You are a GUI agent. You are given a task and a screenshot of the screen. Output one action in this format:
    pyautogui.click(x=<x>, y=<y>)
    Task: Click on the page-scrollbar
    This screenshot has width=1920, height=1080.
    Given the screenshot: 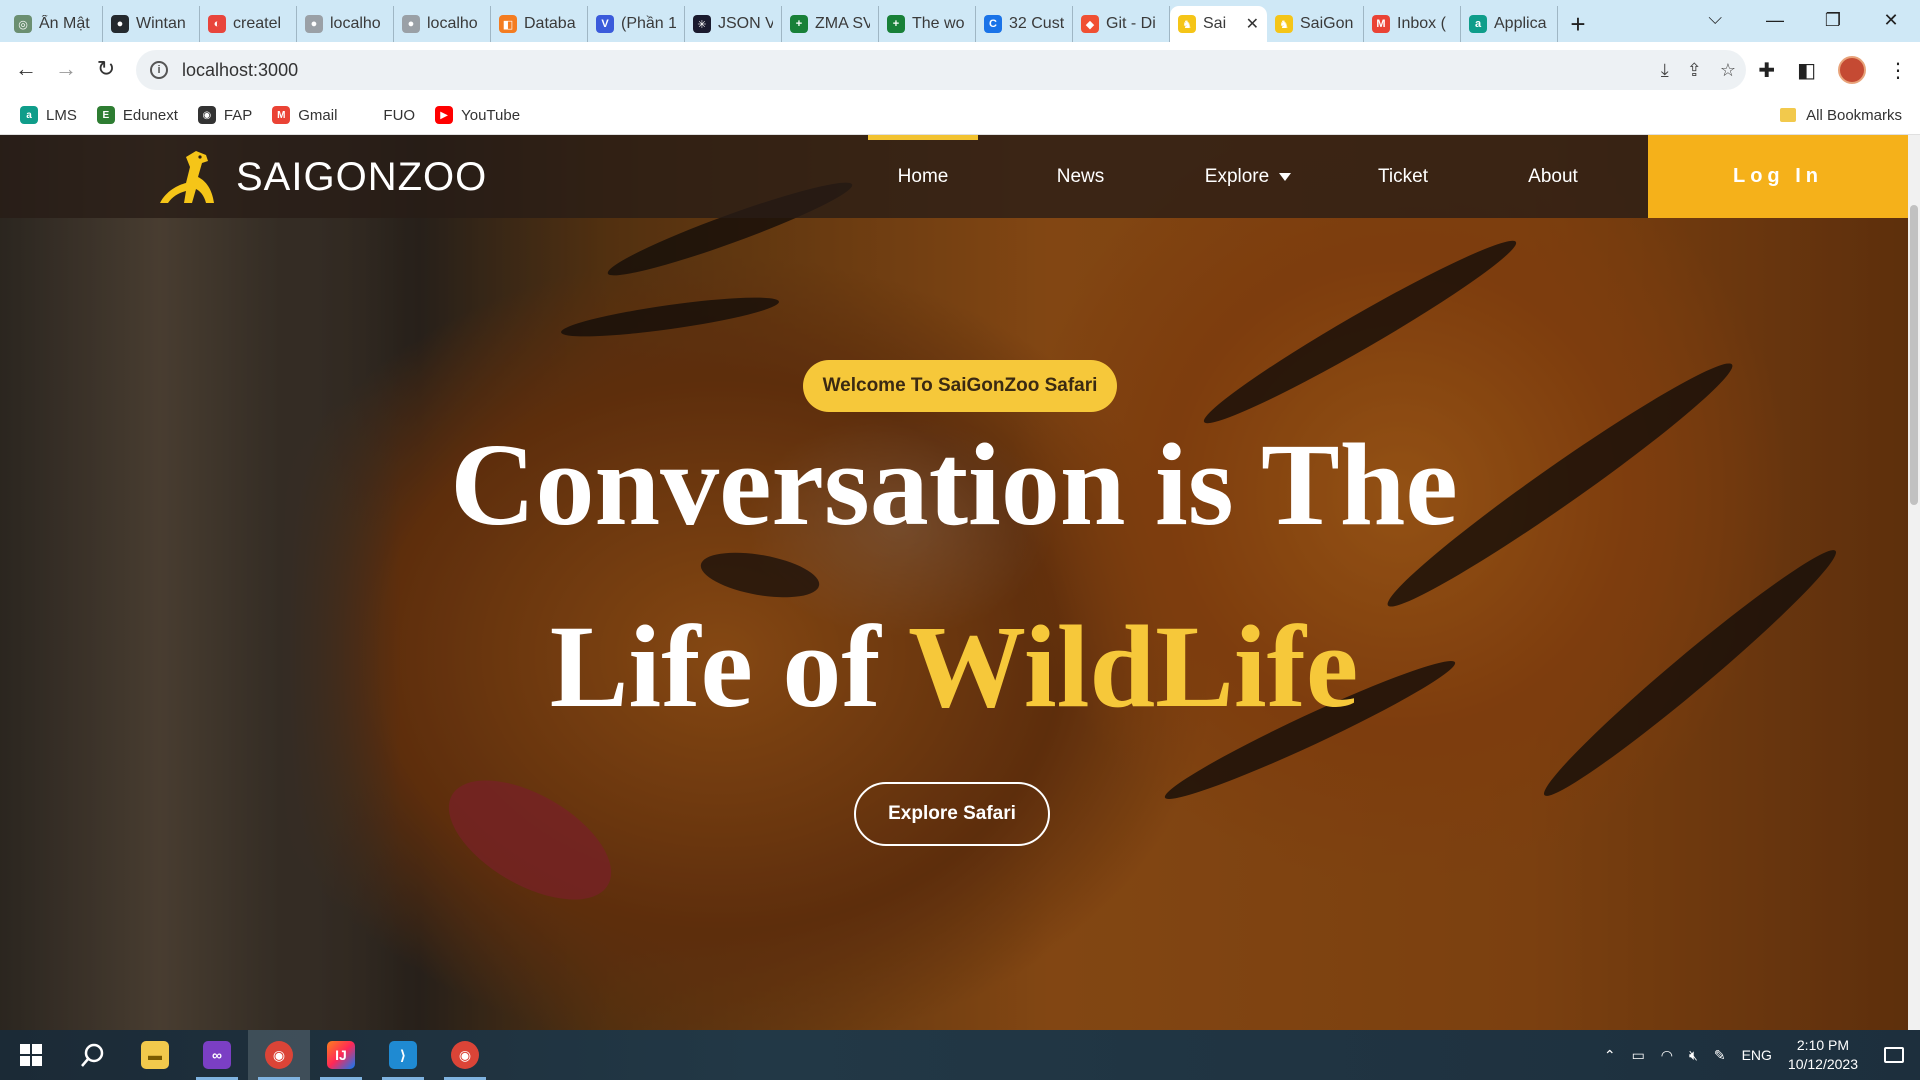 What is the action you would take?
    pyautogui.click(x=1914, y=582)
    